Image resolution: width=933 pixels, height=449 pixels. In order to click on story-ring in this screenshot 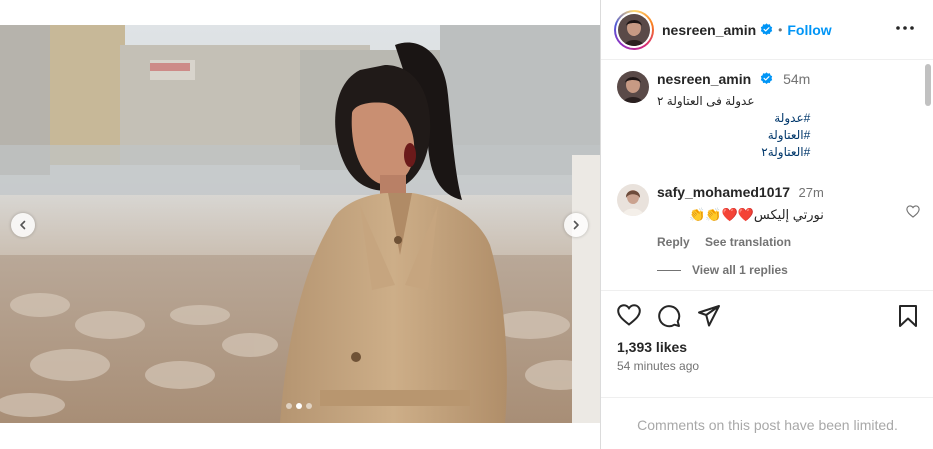, I will do `click(634, 29)`.